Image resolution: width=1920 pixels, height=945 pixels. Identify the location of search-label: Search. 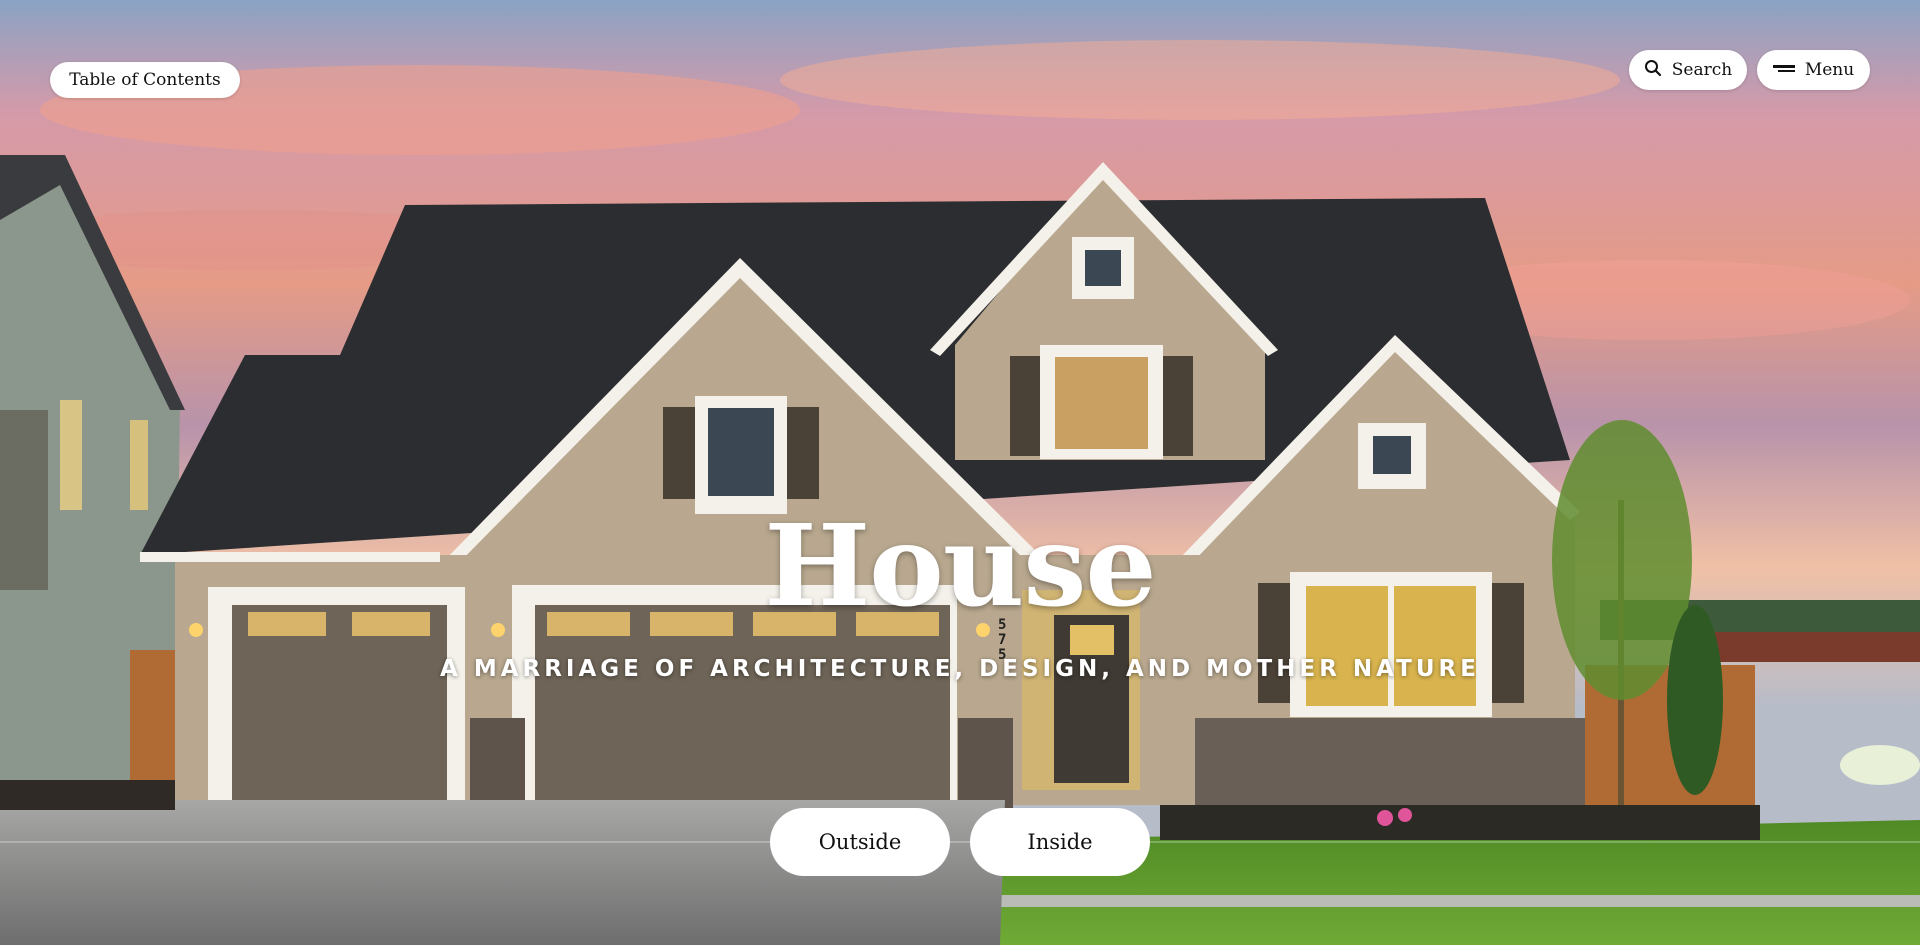
(1702, 70).